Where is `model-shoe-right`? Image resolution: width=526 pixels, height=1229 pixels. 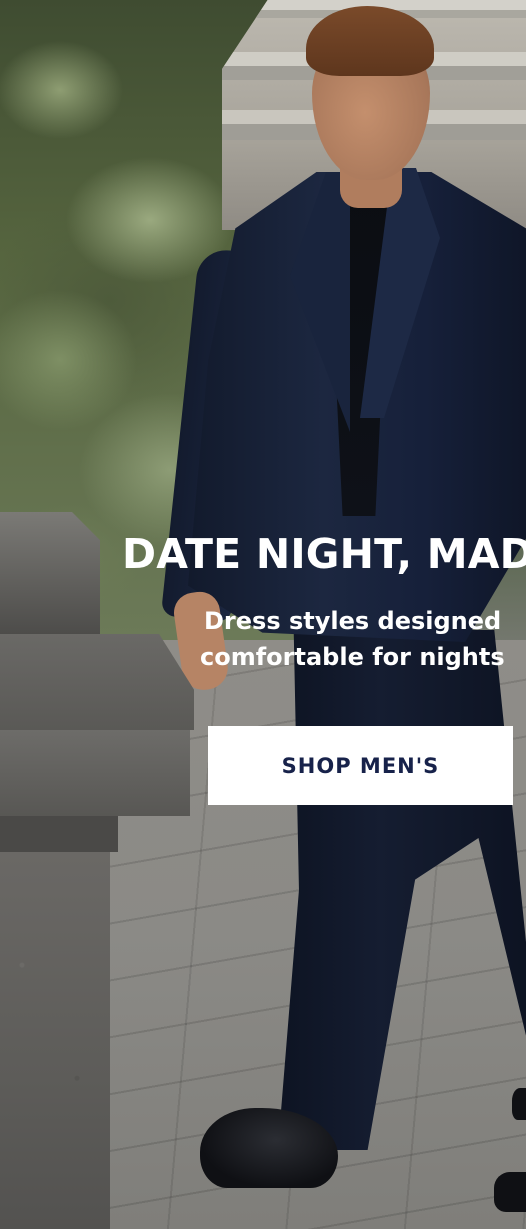
model-shoe-right is located at coordinates (510, 1192).